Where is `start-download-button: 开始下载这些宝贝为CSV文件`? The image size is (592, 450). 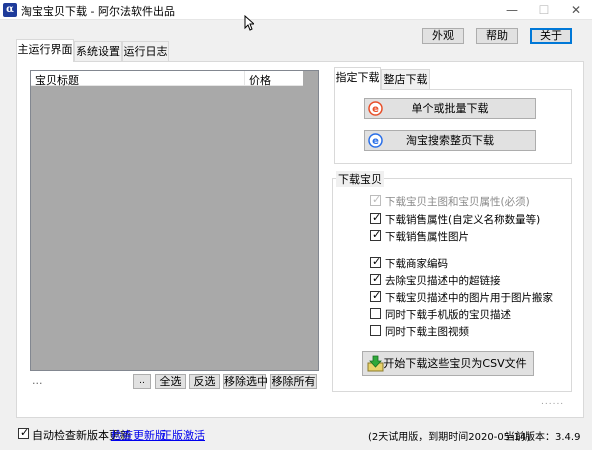 start-download-button: 开始下载这些宝贝为CSV文件 is located at coordinates (448, 363).